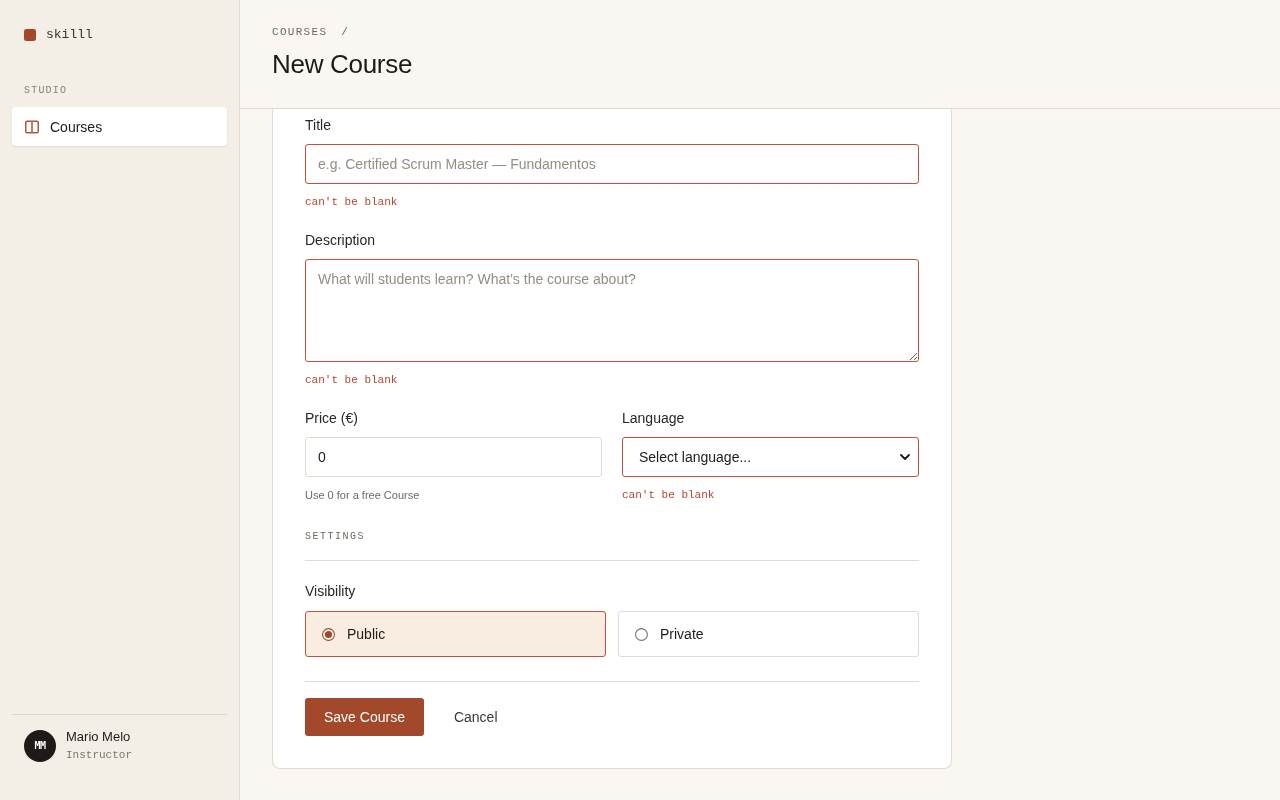 Image resolution: width=1280 pixels, height=800 pixels. What do you see at coordinates (300, 32) in the screenshot?
I see `breadcrumb-link: COURSES` at bounding box center [300, 32].